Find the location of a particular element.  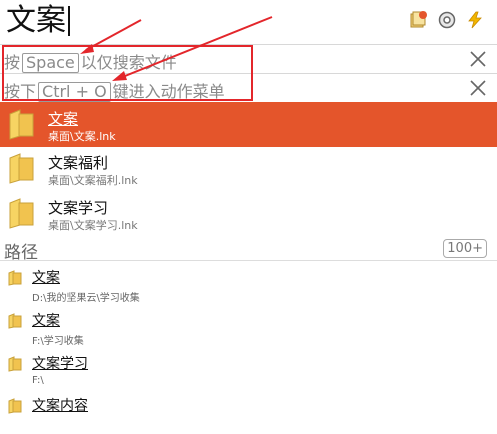

path-item: 文案 D:\我的坚果云\学习收集 is located at coordinates (248, 285).